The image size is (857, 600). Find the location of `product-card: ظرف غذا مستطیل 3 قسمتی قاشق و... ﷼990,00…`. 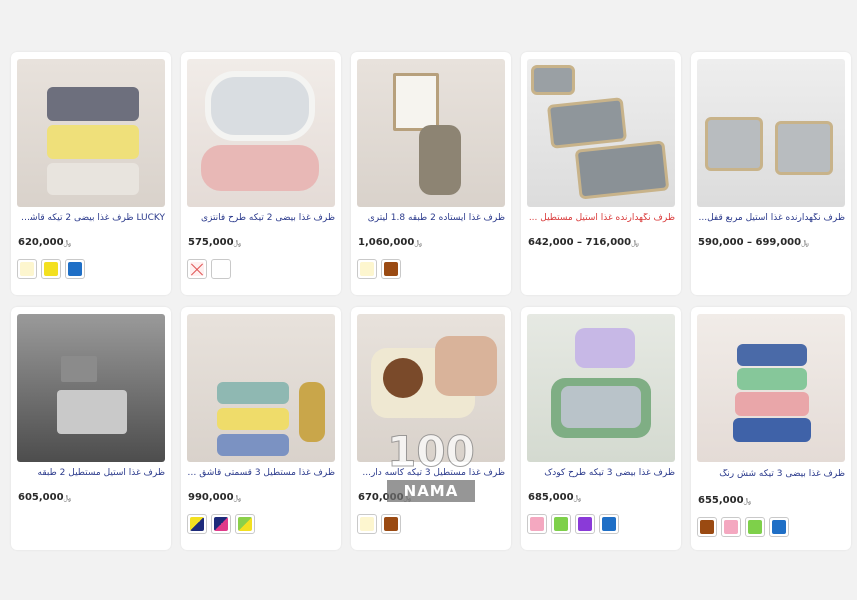

product-card: ظرف غذا مستطیل 3 قسمتی قاشق و... ﷼990,00… is located at coordinates (261, 428).